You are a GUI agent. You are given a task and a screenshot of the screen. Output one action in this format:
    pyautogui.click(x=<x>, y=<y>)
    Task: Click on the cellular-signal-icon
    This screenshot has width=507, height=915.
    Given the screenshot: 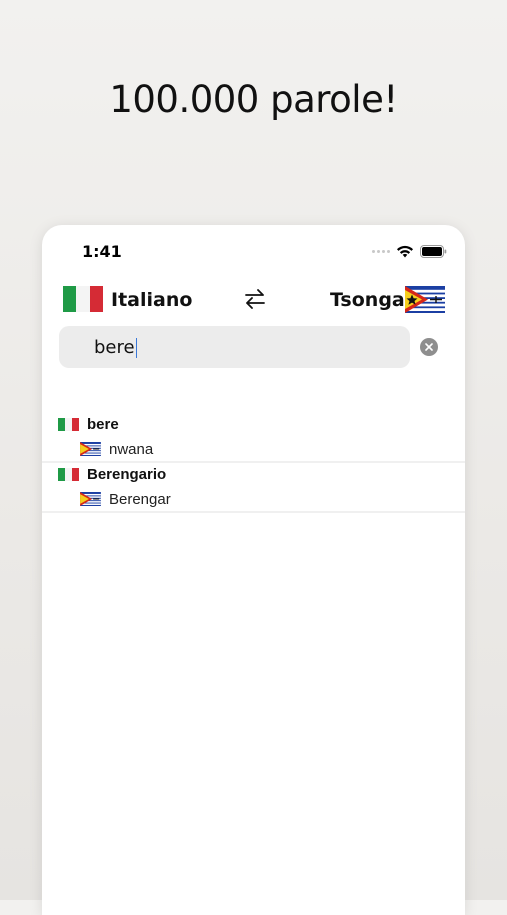 What is the action you would take?
    pyautogui.click(x=381, y=251)
    